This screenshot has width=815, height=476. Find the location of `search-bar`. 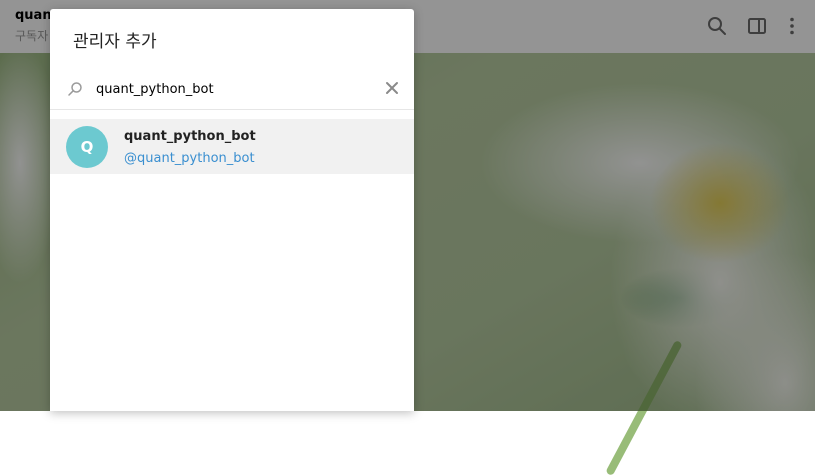

search-bar is located at coordinates (232, 89).